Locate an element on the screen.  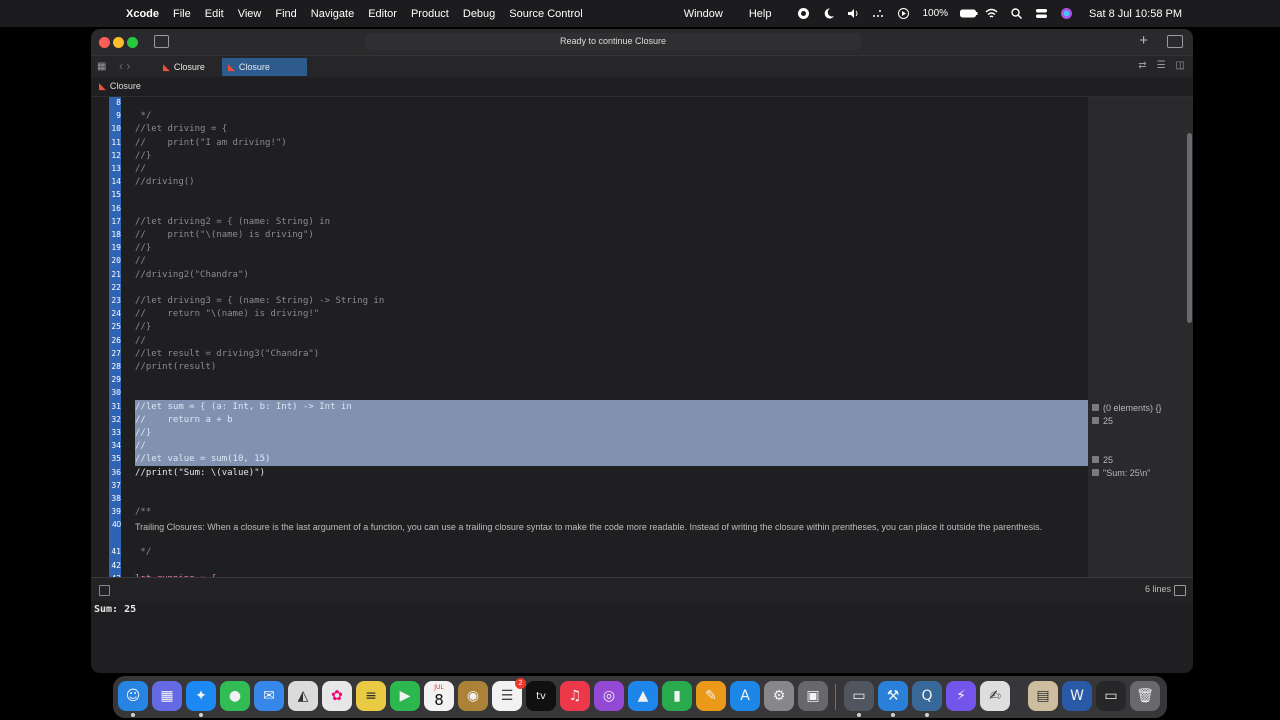
pages-icon: ✎ is located at coordinates (711, 696).